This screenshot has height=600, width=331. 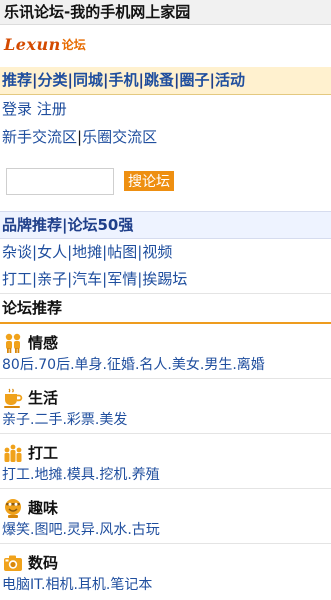 What do you see at coordinates (60, 181) in the screenshot?
I see `search-input` at bounding box center [60, 181].